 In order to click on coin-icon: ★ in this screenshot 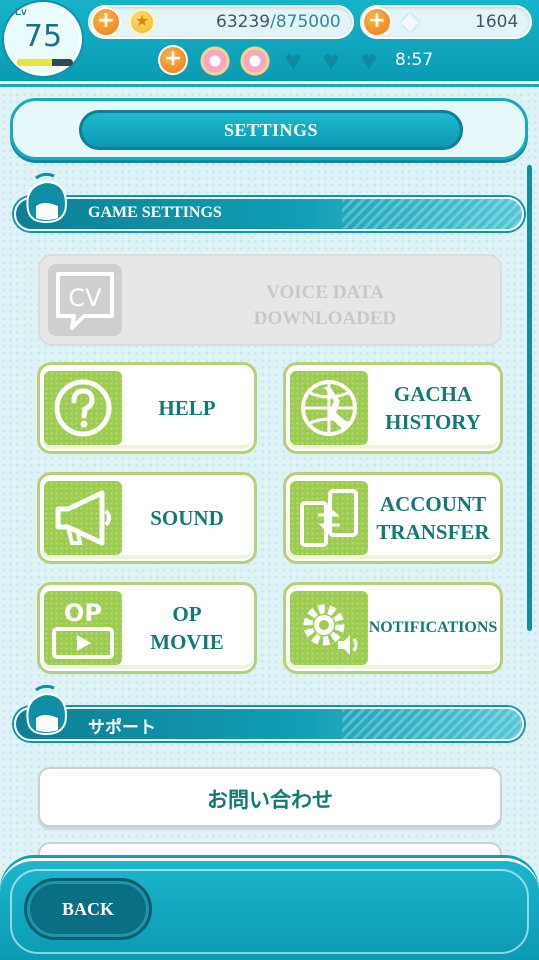, I will do `click(142, 22)`.